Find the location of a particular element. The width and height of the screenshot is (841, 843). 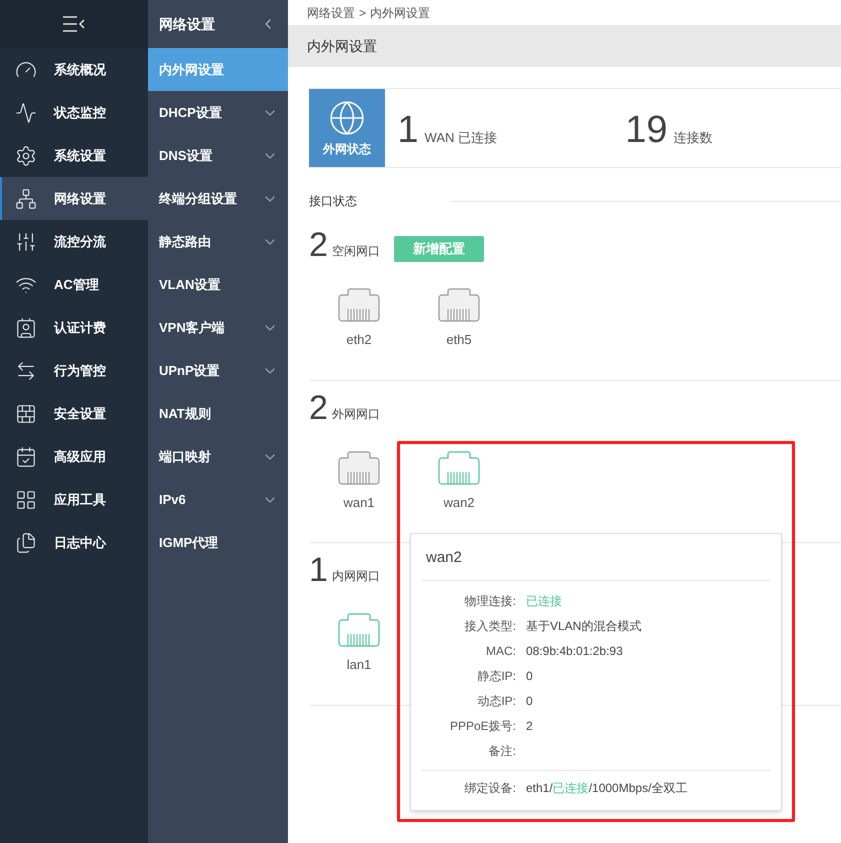

detail-value: 已连接 is located at coordinates (544, 601).